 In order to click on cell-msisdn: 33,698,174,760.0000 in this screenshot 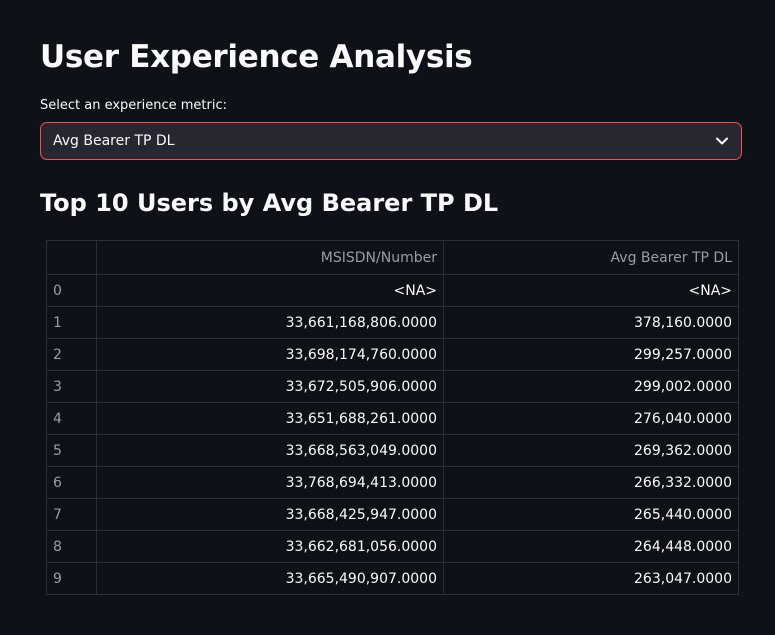, I will do `click(270, 354)`.